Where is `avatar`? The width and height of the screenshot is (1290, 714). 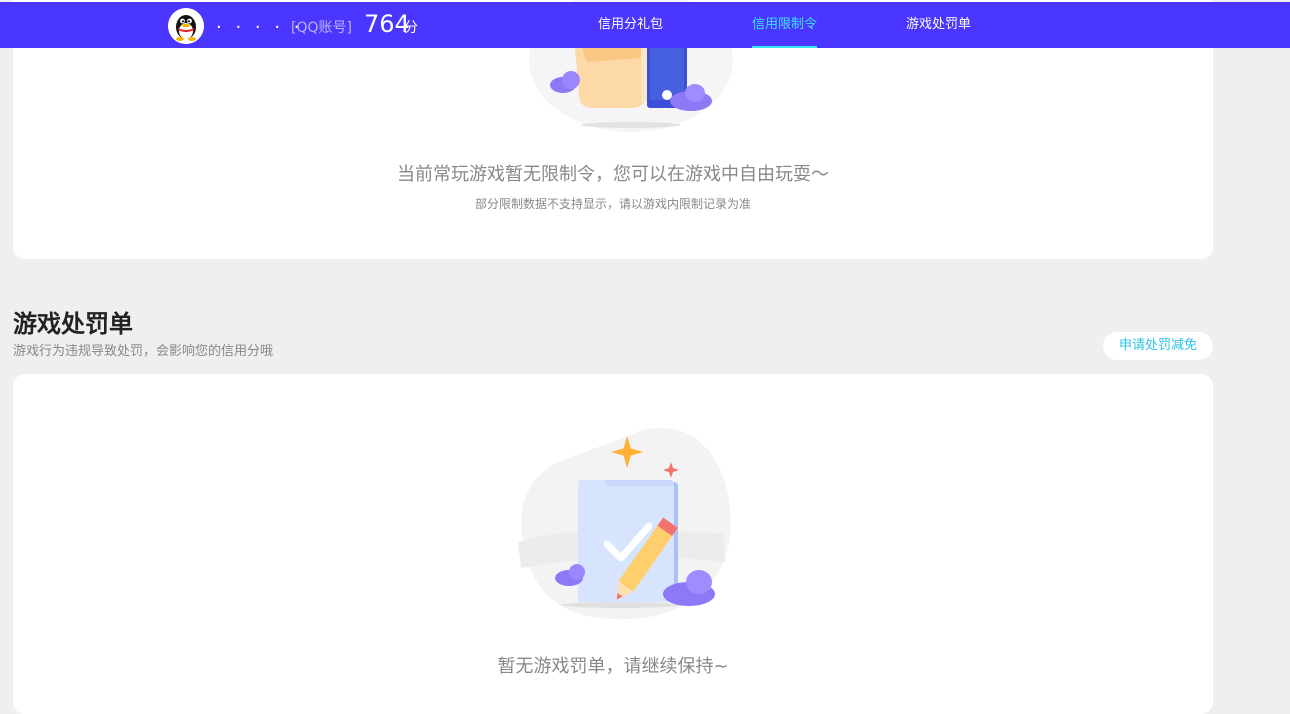 avatar is located at coordinates (186, 26).